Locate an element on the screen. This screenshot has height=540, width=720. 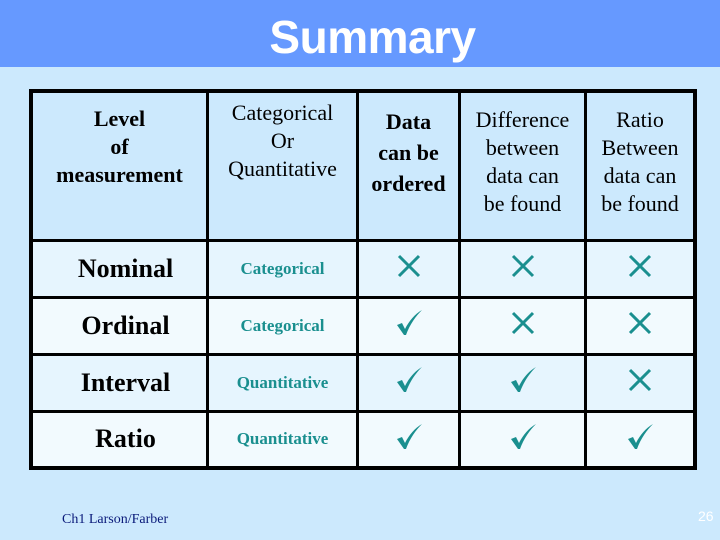
header-difference: Difference between data can be found is located at coordinates (522, 165).